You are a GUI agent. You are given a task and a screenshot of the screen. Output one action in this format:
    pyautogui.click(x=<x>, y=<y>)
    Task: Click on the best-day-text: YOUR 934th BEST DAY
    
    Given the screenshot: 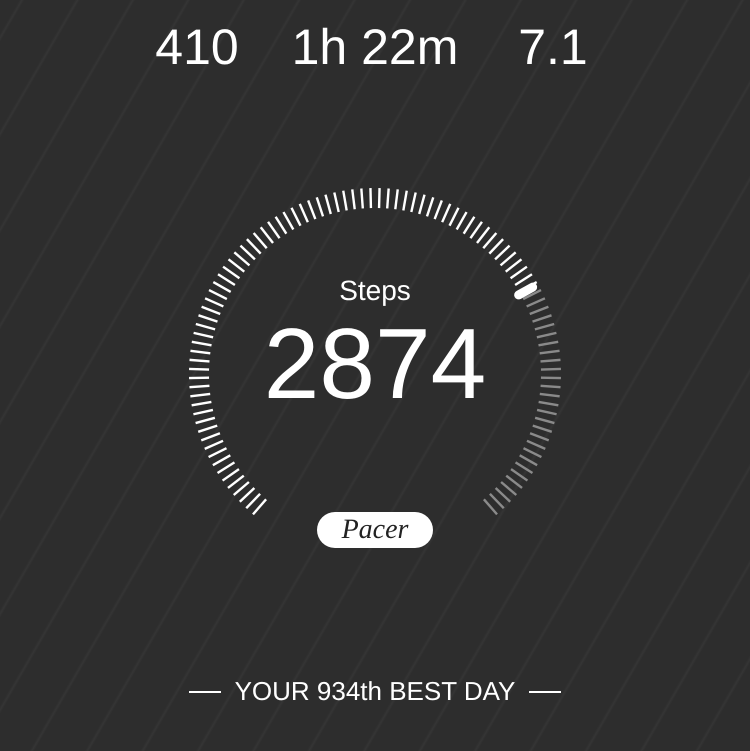 What is the action you would take?
    pyautogui.click(x=375, y=691)
    